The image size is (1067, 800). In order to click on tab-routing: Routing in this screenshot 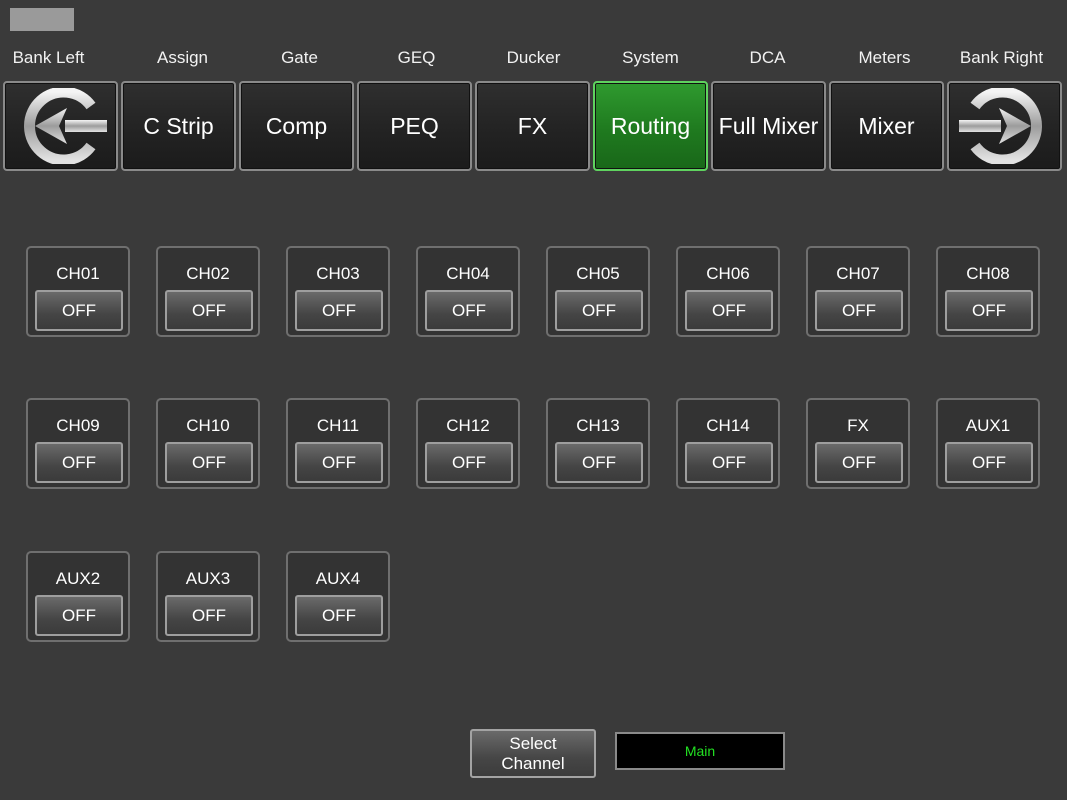, I will do `click(650, 126)`.